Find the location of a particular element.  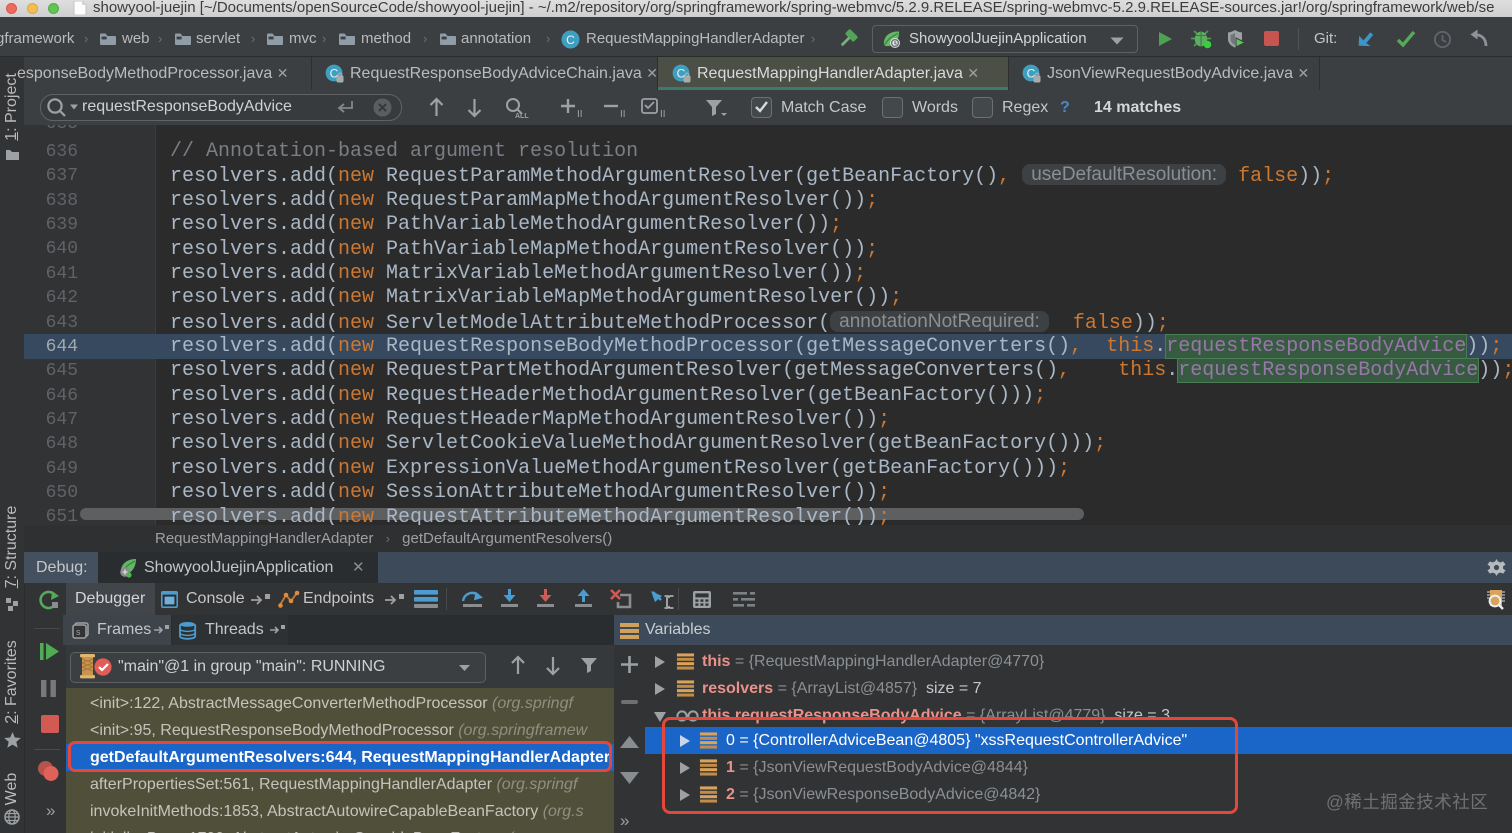

svg-text: s is located at coordinates (78, 632).